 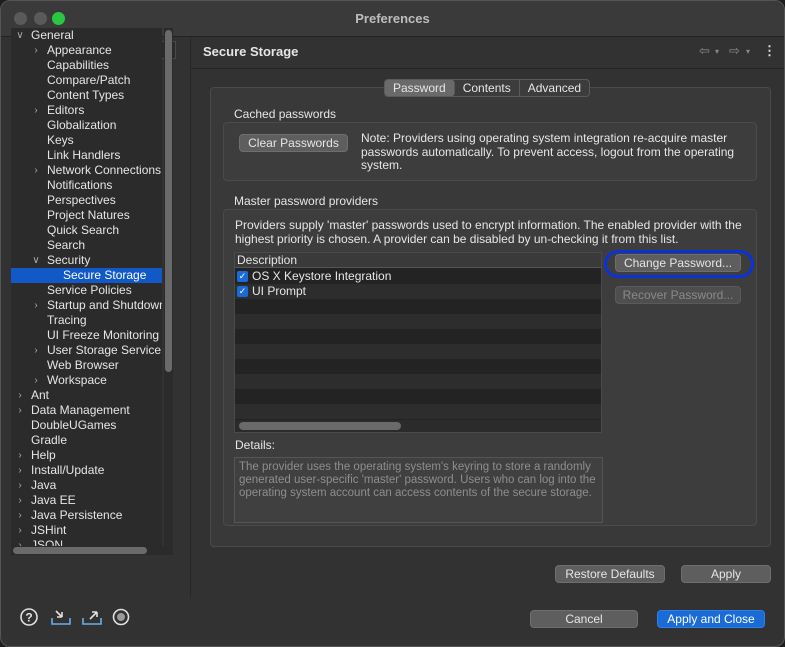 I want to click on tree-item: › User Storage Service, so click(x=86, y=350).